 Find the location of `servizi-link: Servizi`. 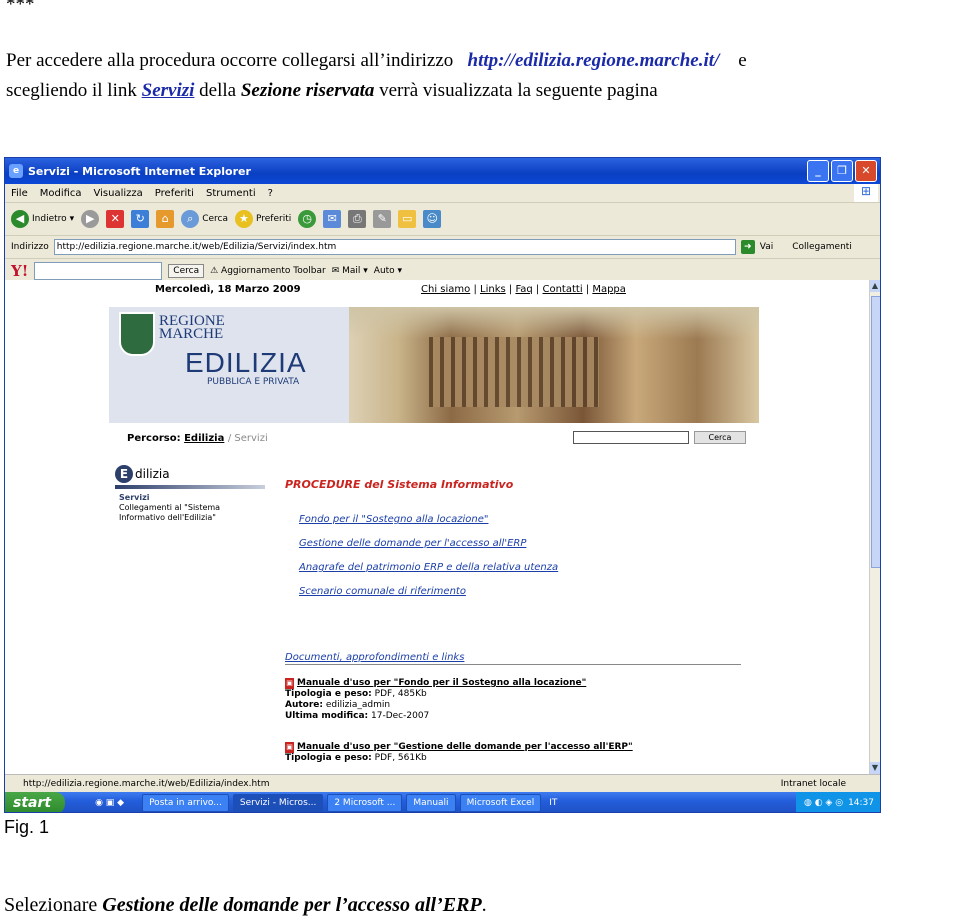

servizi-link: Servizi is located at coordinates (168, 90).